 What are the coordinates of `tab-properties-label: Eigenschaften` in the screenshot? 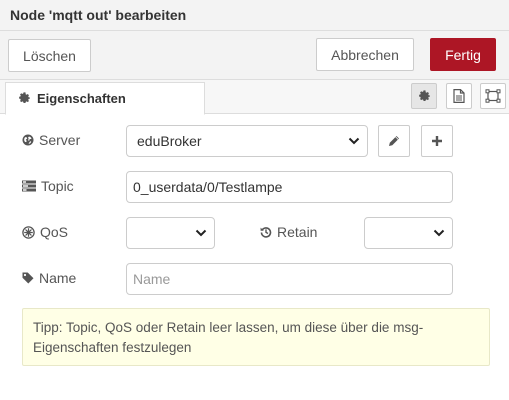 It's located at (81, 98).